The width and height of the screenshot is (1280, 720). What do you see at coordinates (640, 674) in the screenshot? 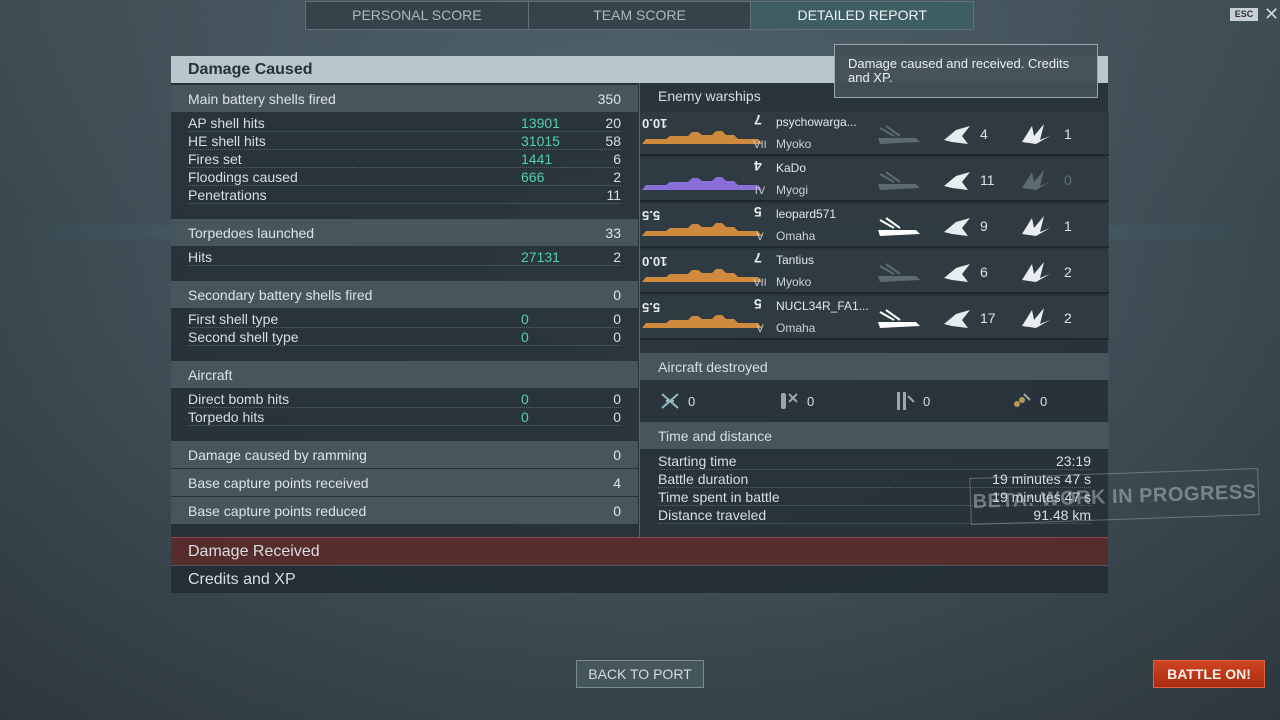
I see `back-to-port-button: BACK TO PORT` at bounding box center [640, 674].